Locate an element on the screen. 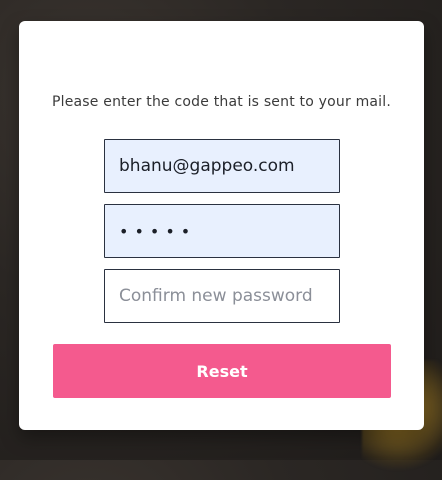  confirm-password-field is located at coordinates (222, 296).